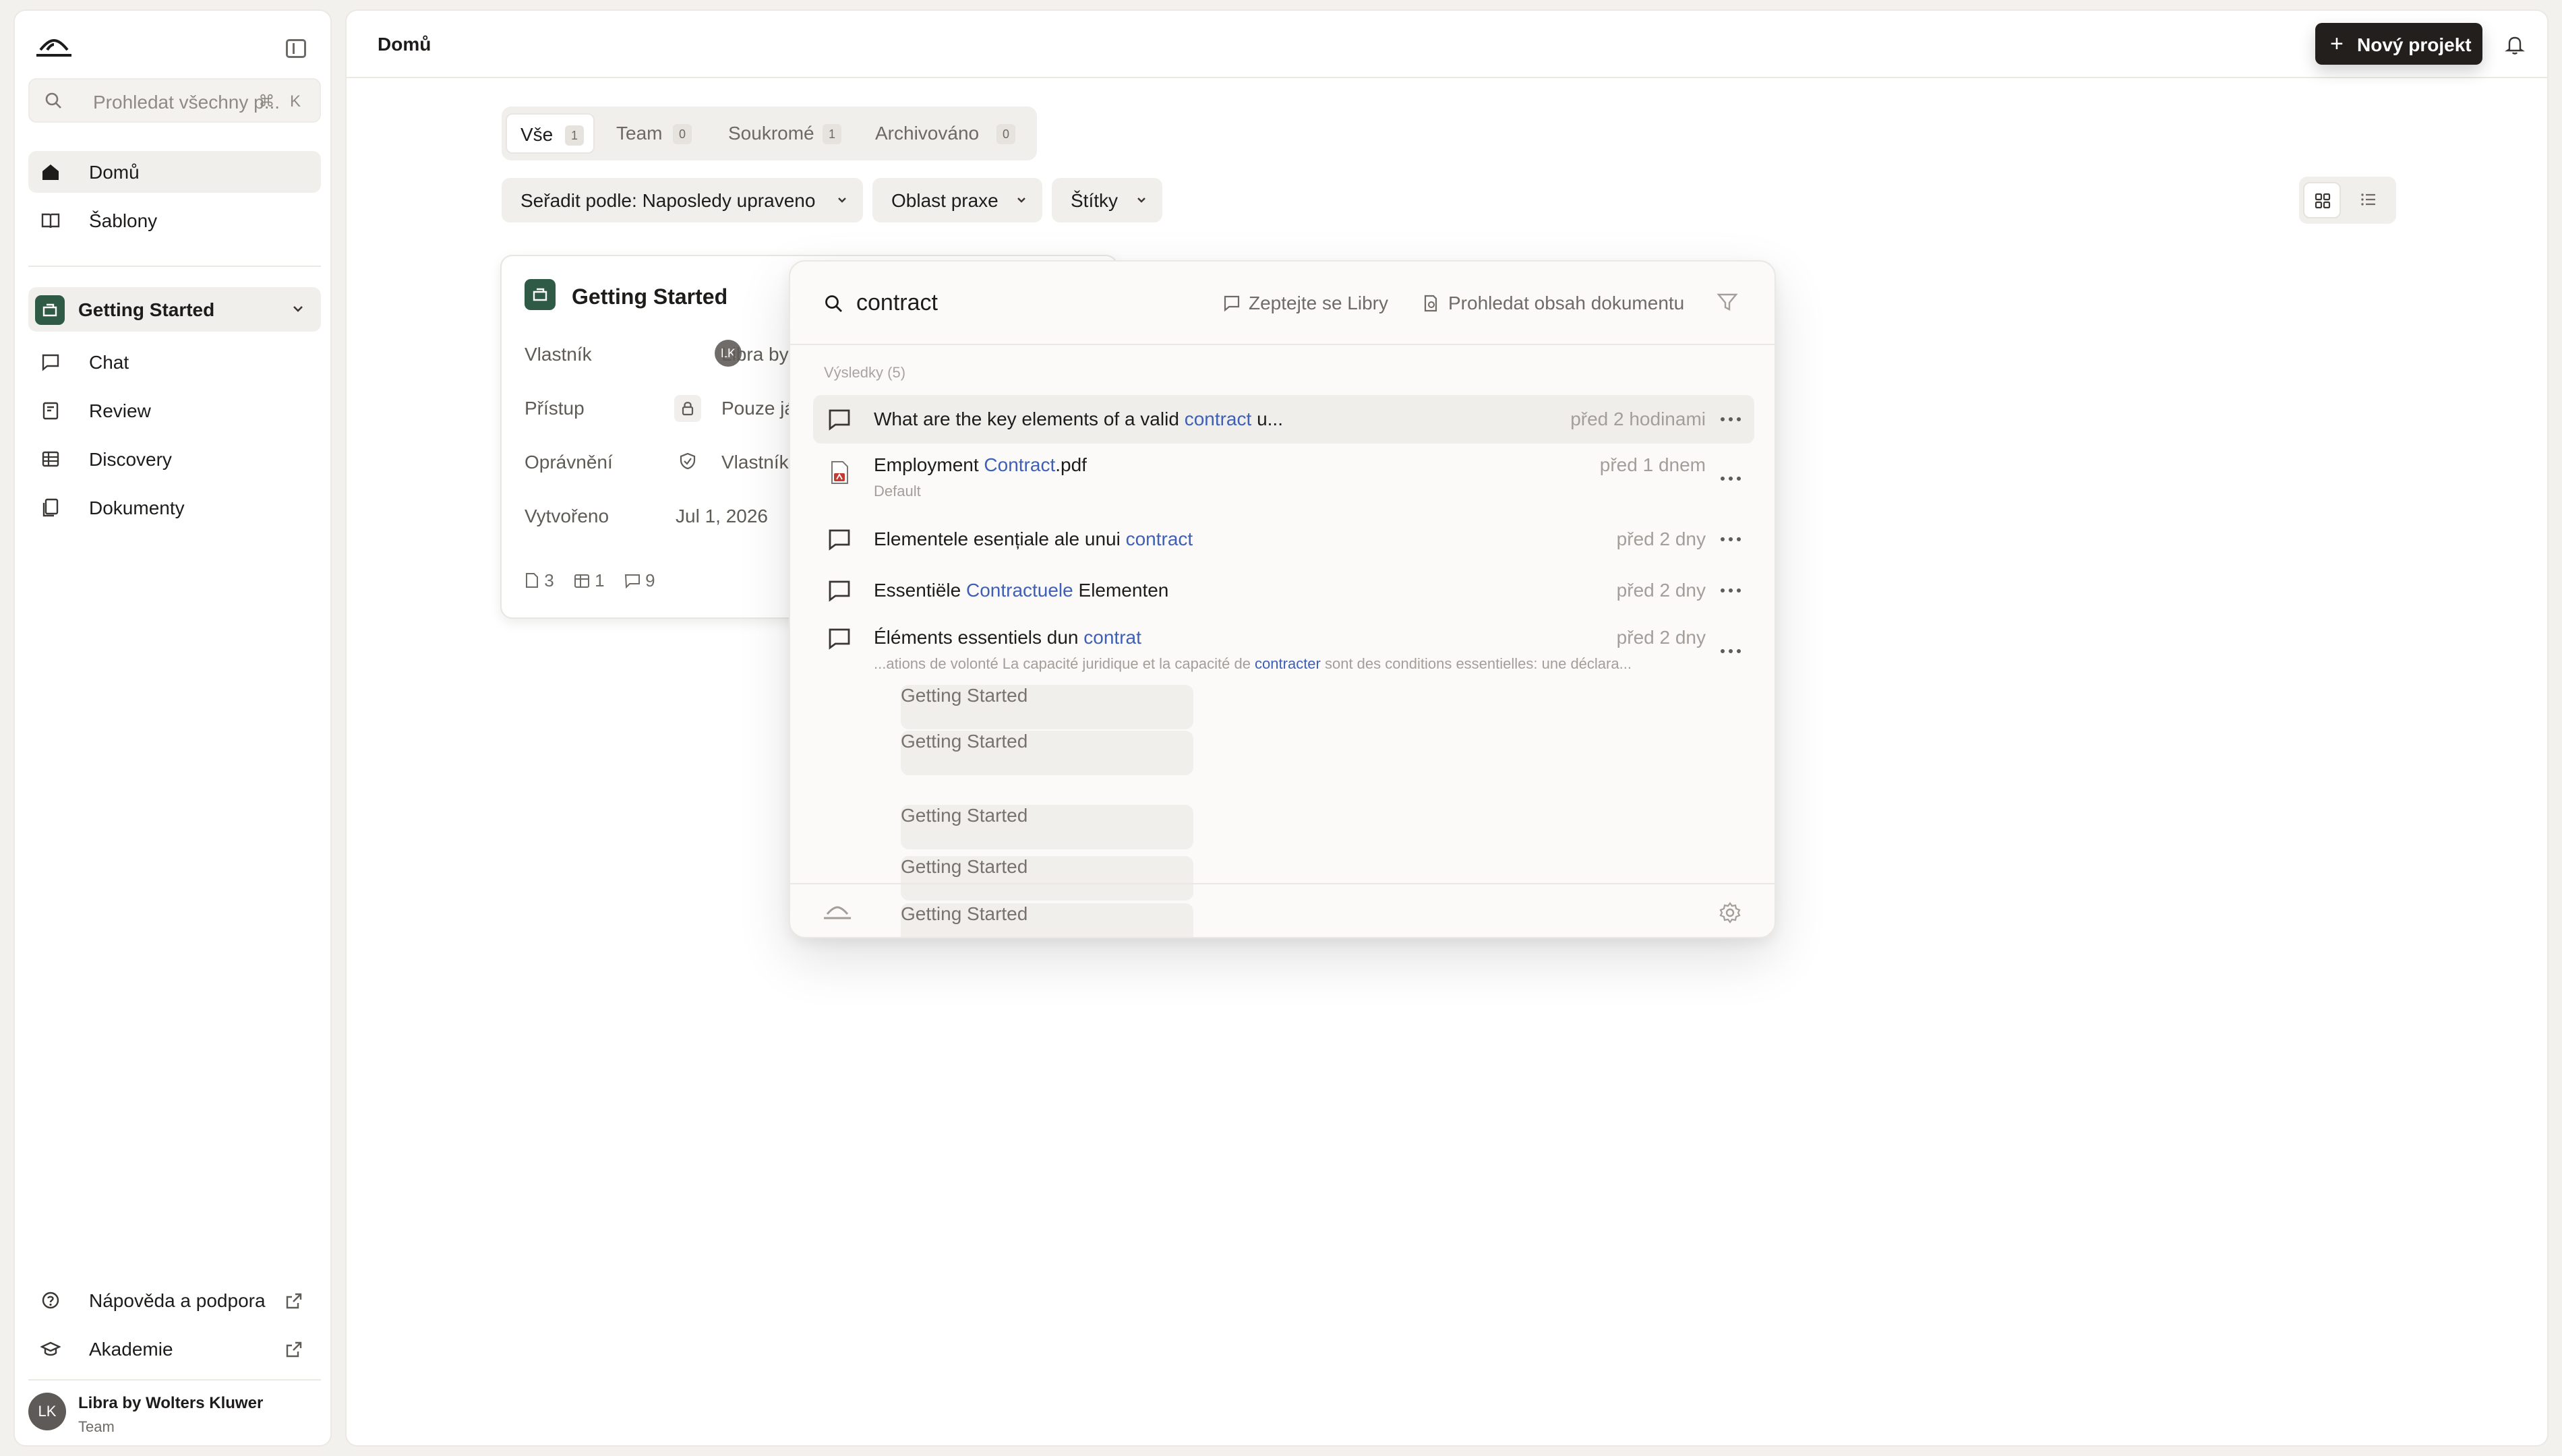 The width and height of the screenshot is (2562, 1456). What do you see at coordinates (172, 42) in the screenshot?
I see `sidebar-top` at bounding box center [172, 42].